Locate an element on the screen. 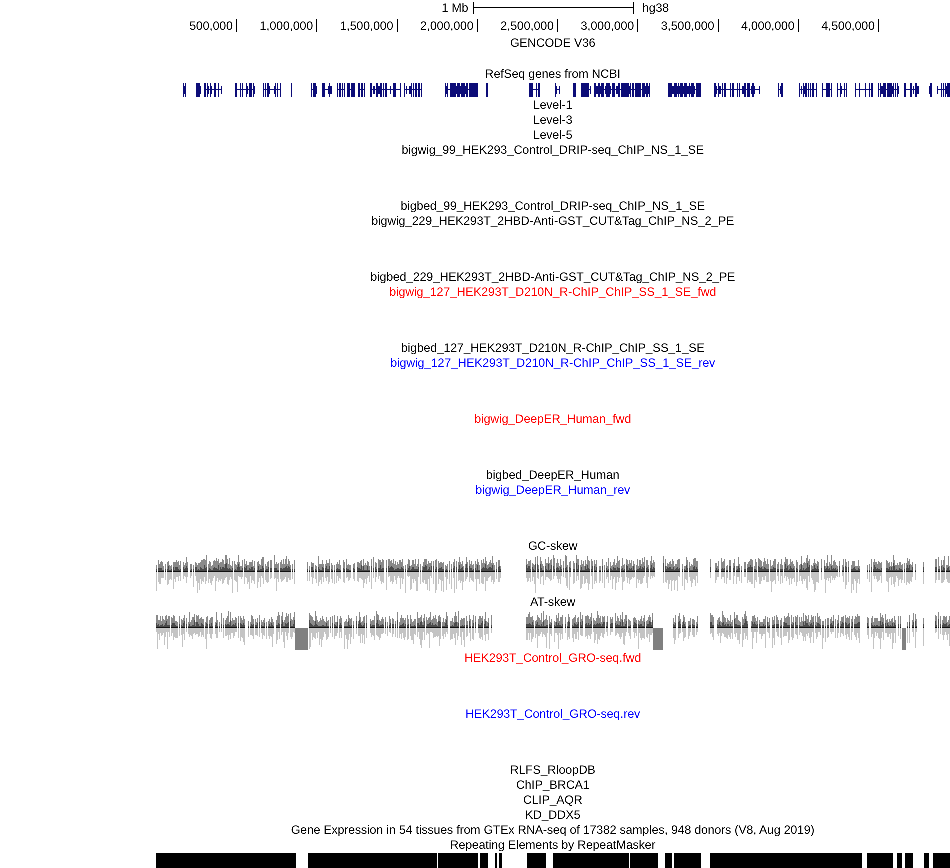 This screenshot has height=868, width=950. ruler-label: 500,000 is located at coordinates (211, 26).